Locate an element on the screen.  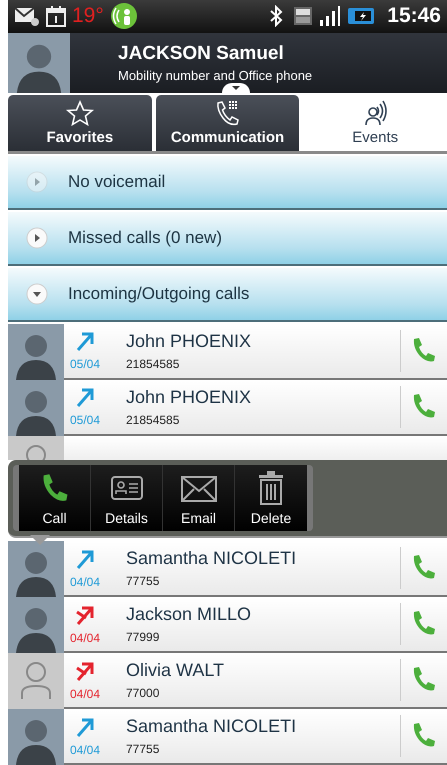
trash-icon is located at coordinates (271, 488).